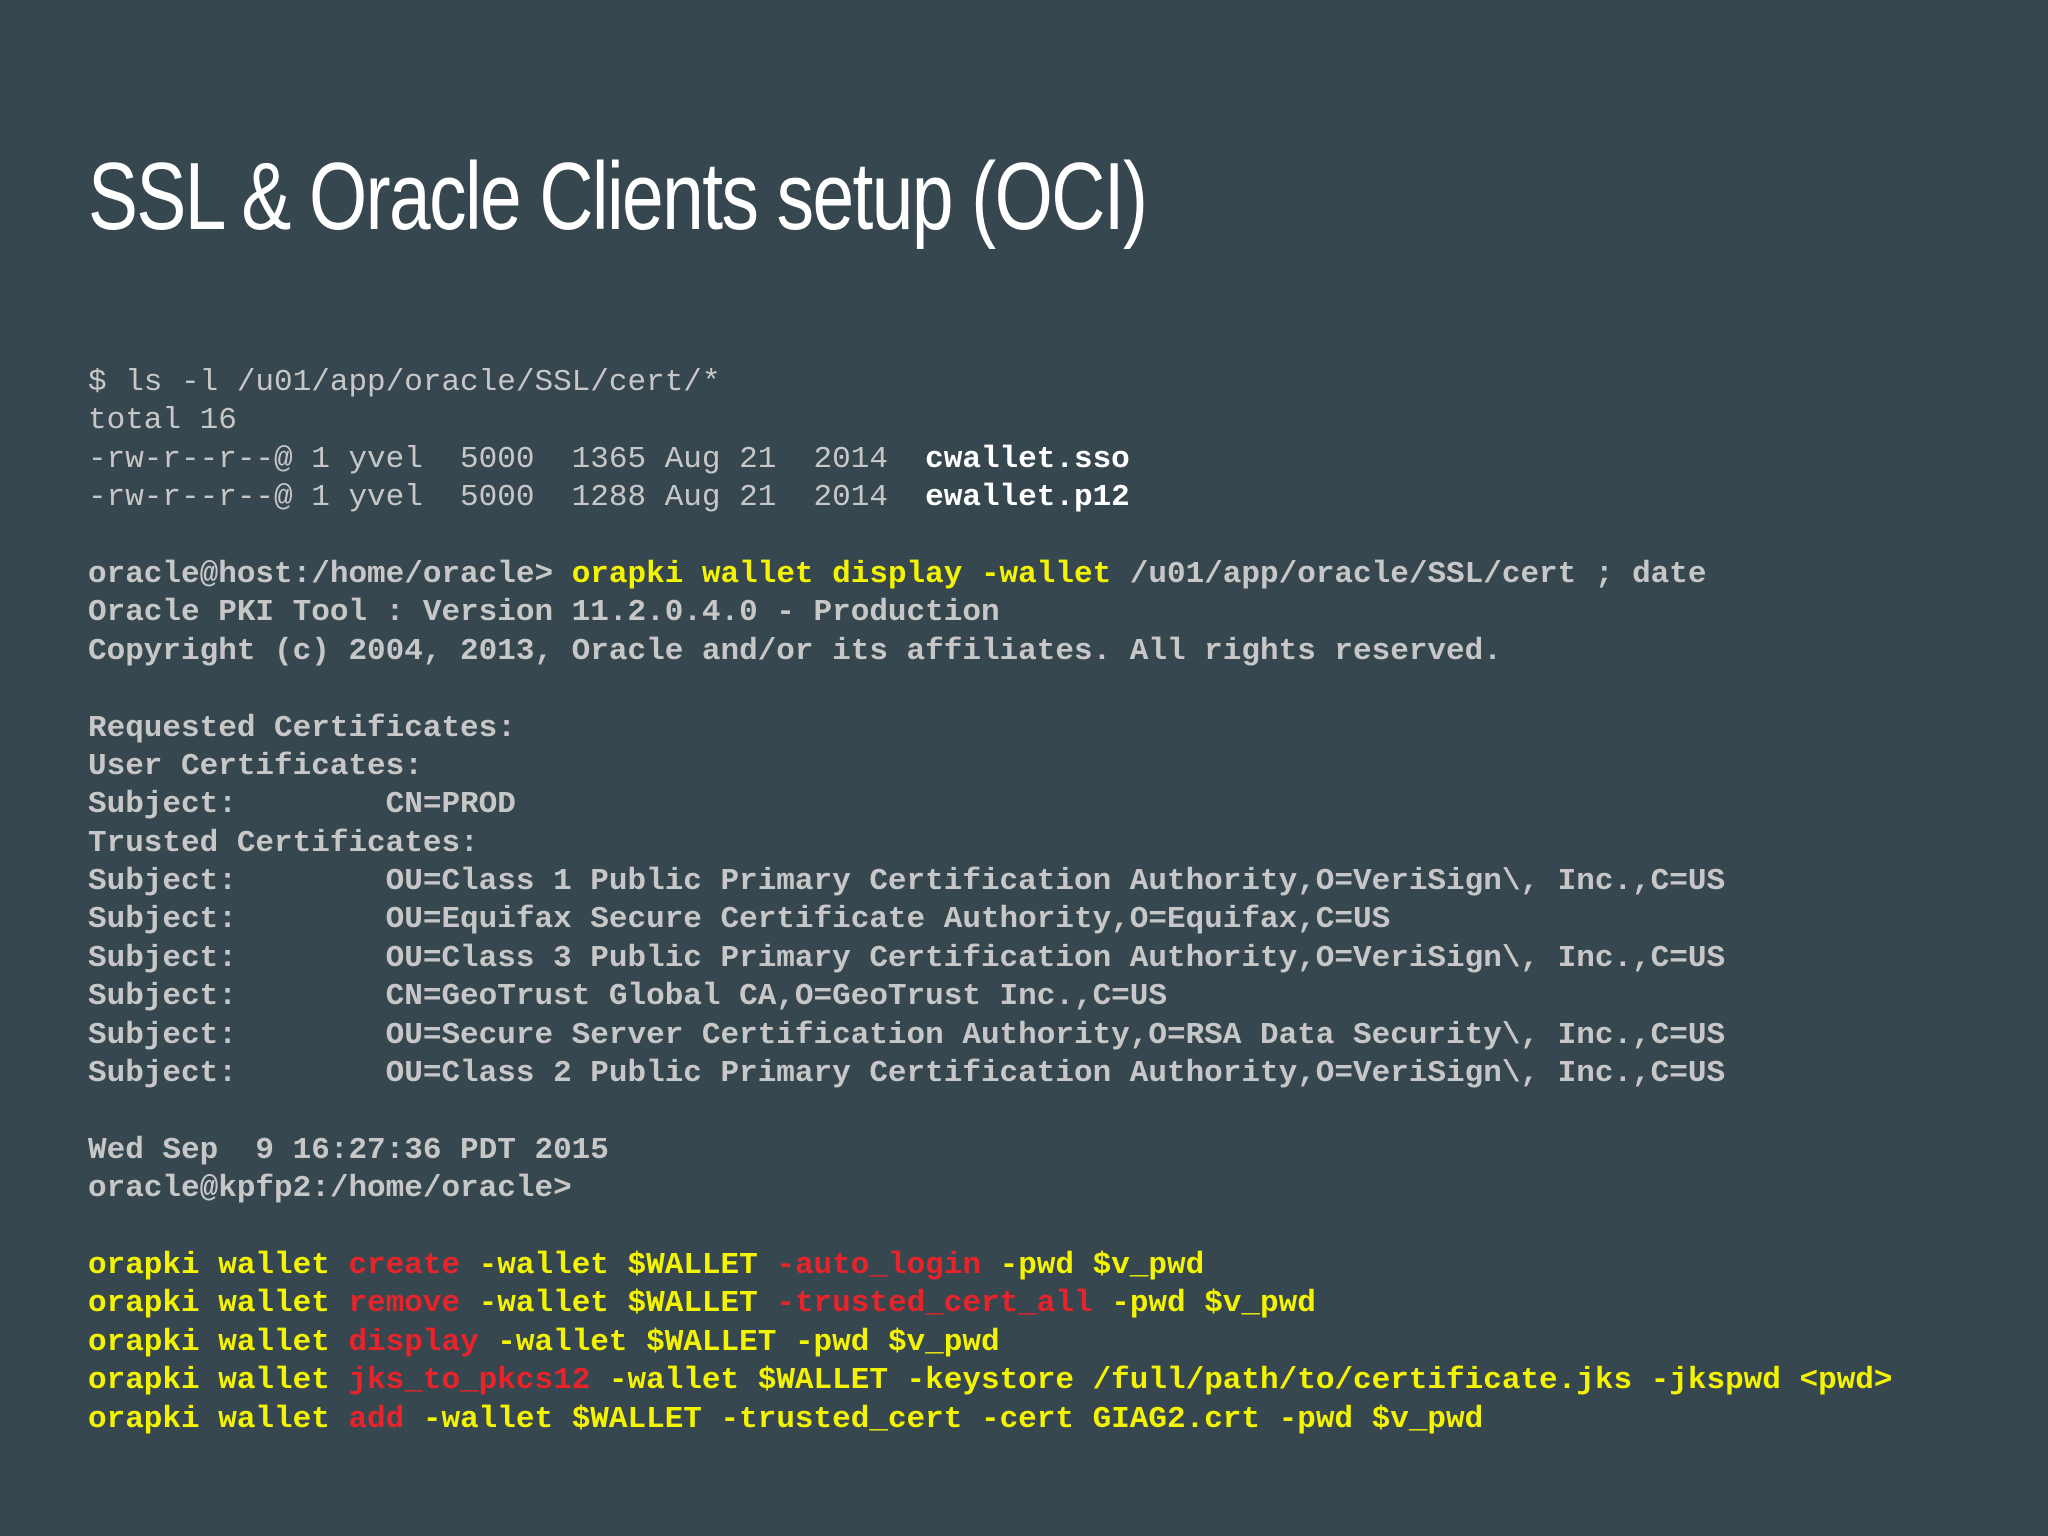 The width and height of the screenshot is (2048, 1536). What do you see at coordinates (618, 196) in the screenshot?
I see `slide-title: SSL & Oracle Clients setup (OCI)` at bounding box center [618, 196].